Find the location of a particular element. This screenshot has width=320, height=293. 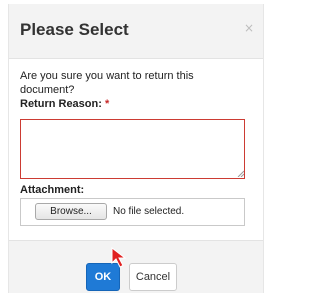

dialog-footer: OK Cancel is located at coordinates (136, 266).